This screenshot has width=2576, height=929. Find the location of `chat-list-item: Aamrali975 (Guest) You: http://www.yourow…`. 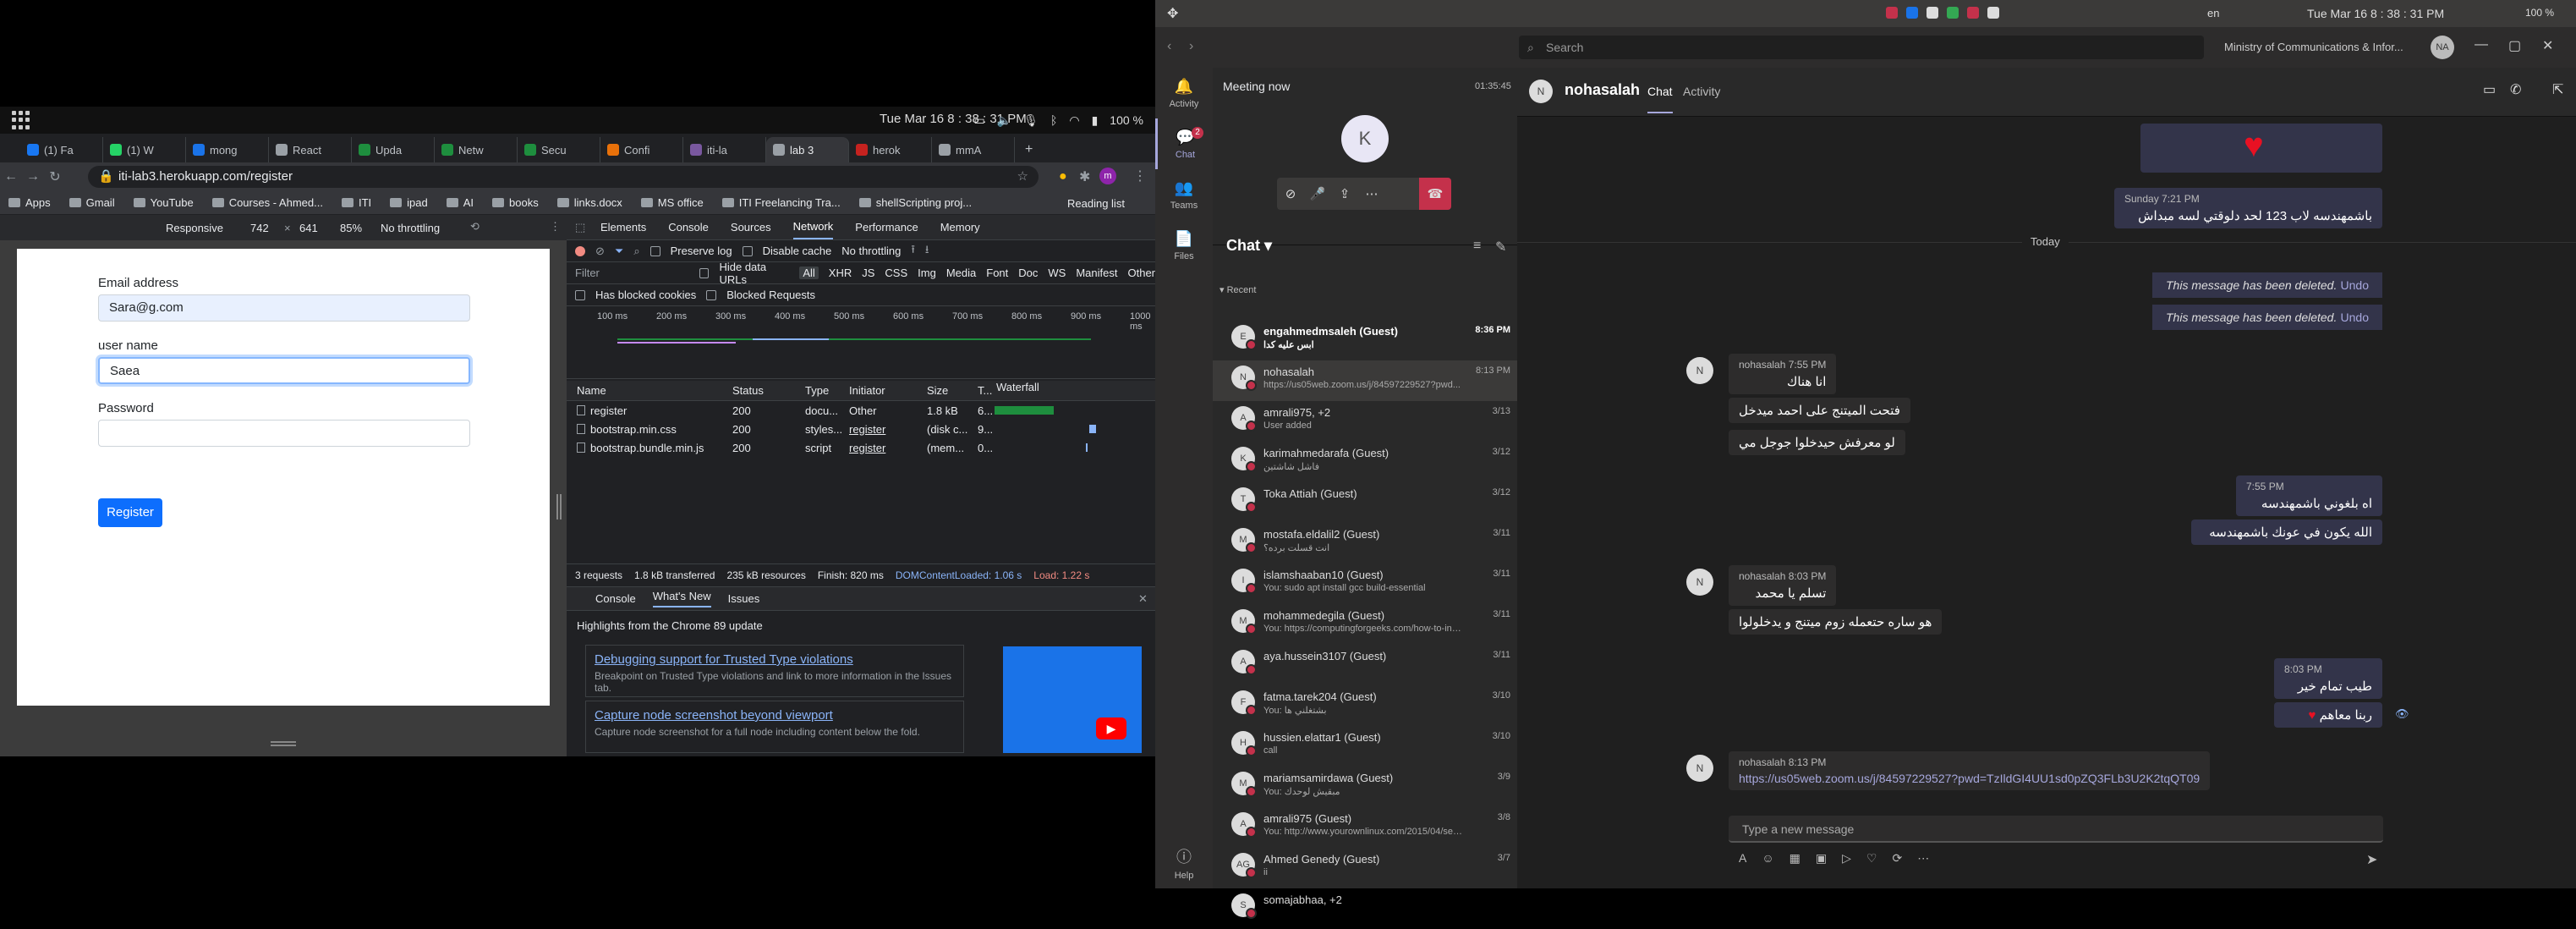

chat-list-item: Aamrali975 (Guest) You: http://www.yourow… is located at coordinates (1365, 827).